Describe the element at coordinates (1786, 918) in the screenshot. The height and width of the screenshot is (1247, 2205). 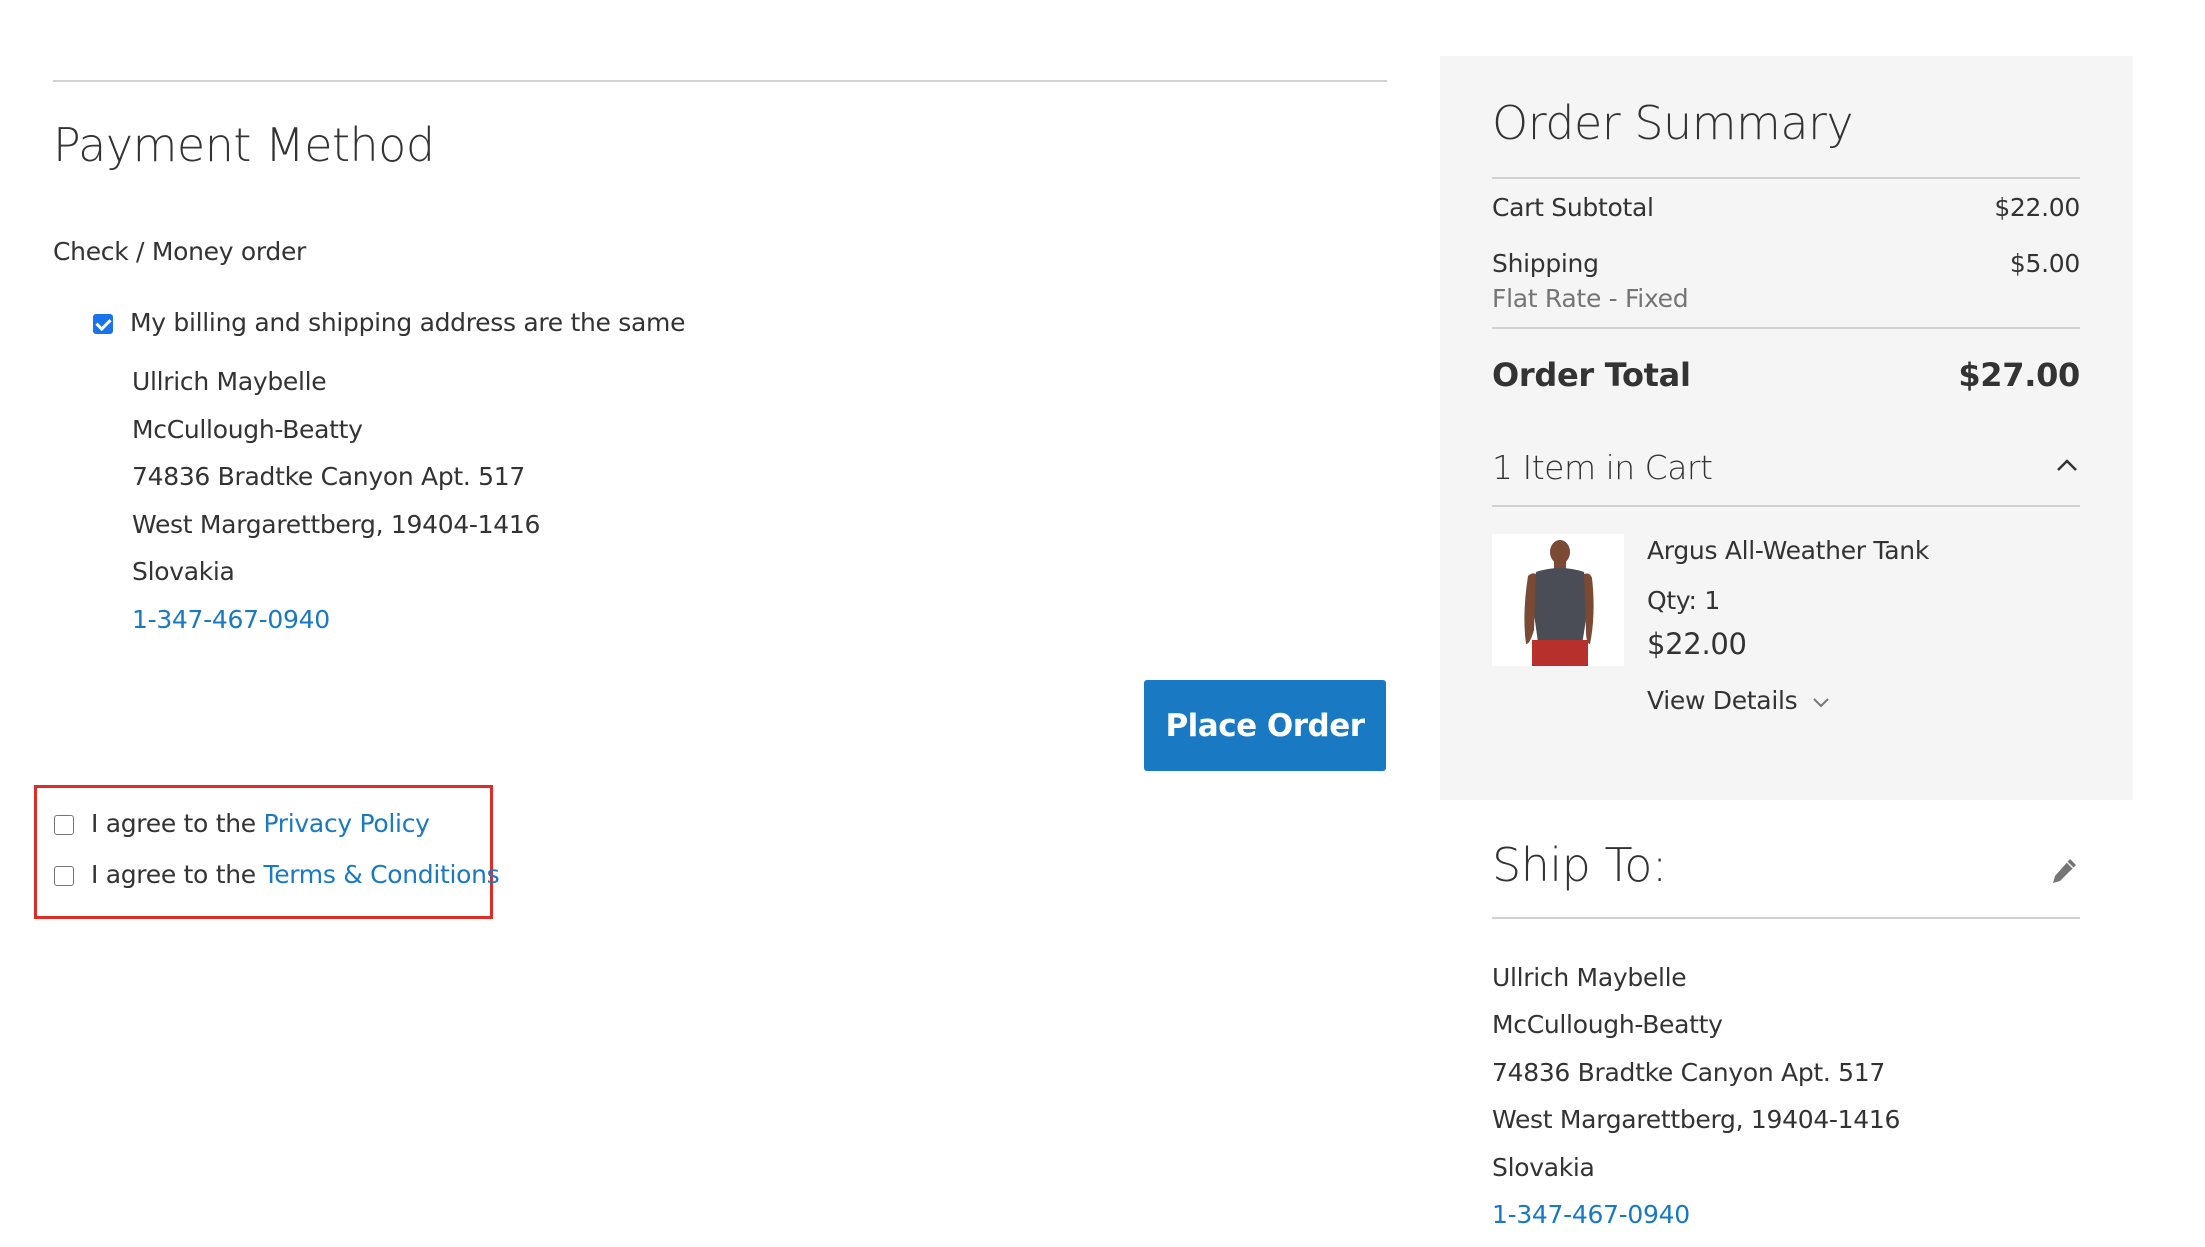
I see `ship-to-divider` at that location.